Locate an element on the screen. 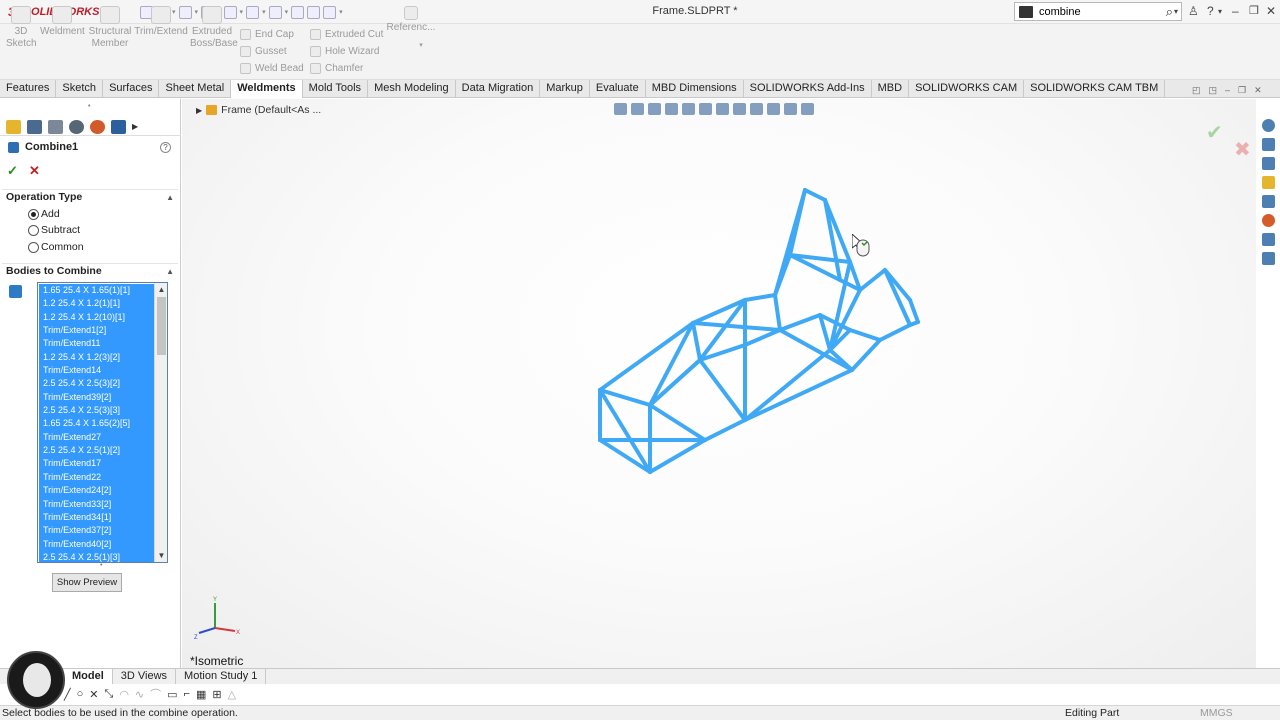 This screenshot has height=720, width=1280. tab-solidworks-cam: SOLIDWORKS CAM is located at coordinates (967, 89).